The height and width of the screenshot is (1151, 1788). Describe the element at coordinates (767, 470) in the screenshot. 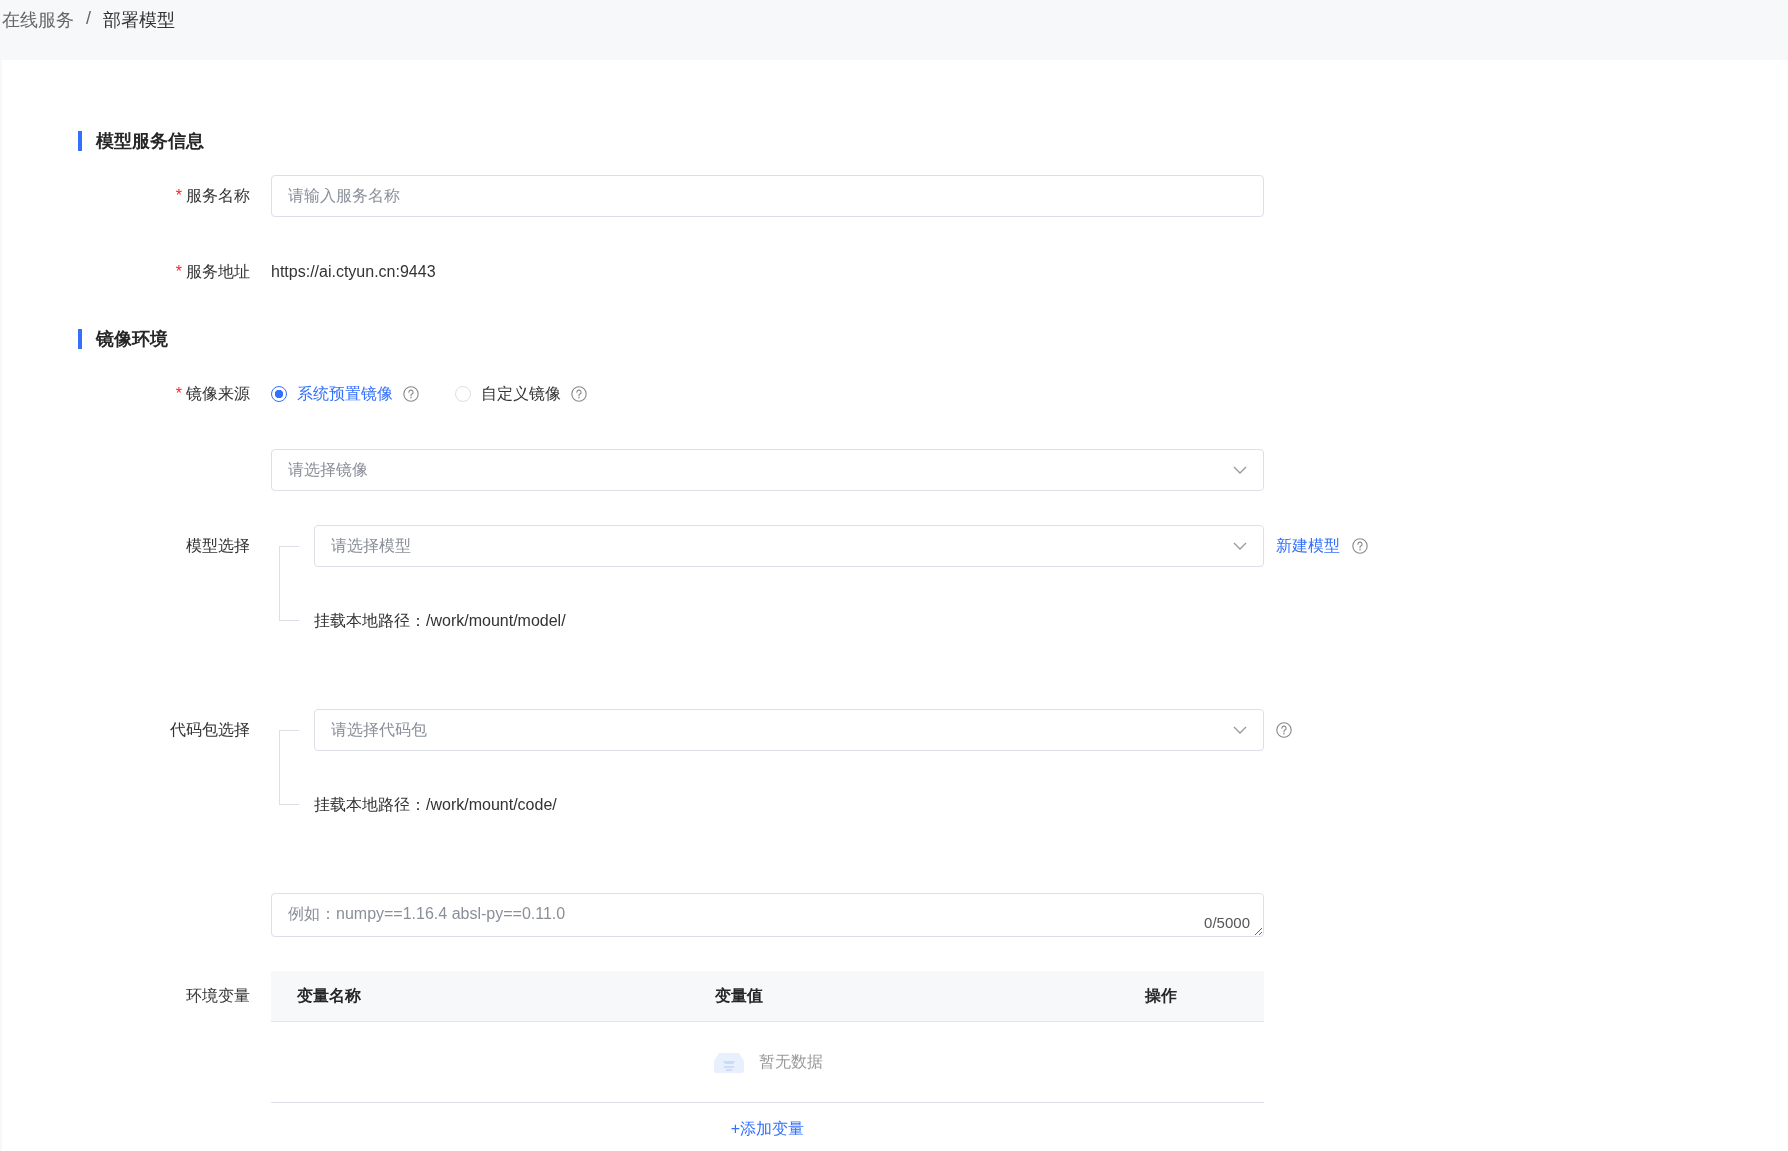

I see `select-field: 请选择镜像` at that location.